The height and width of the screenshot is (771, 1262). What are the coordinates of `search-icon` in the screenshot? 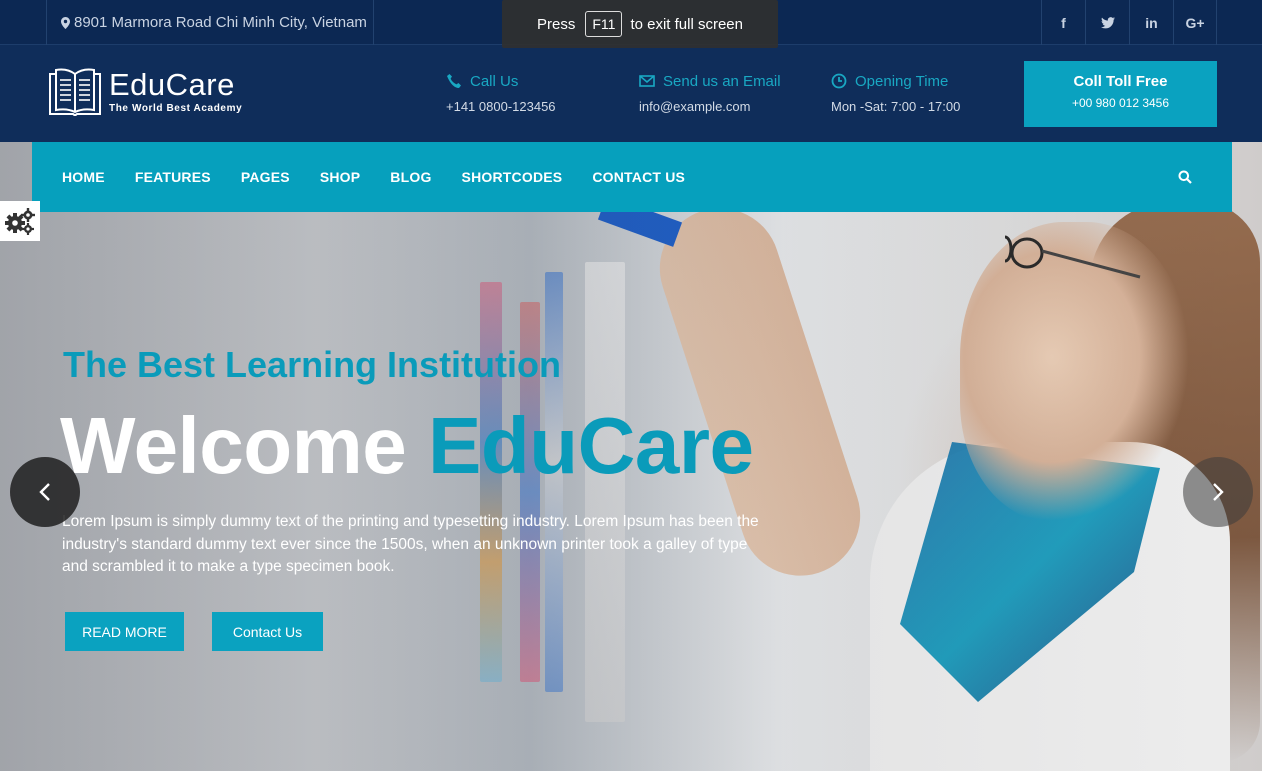 It's located at (1185, 177).